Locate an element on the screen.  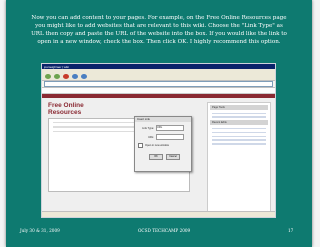
address-field is located at coordinates (158, 84).